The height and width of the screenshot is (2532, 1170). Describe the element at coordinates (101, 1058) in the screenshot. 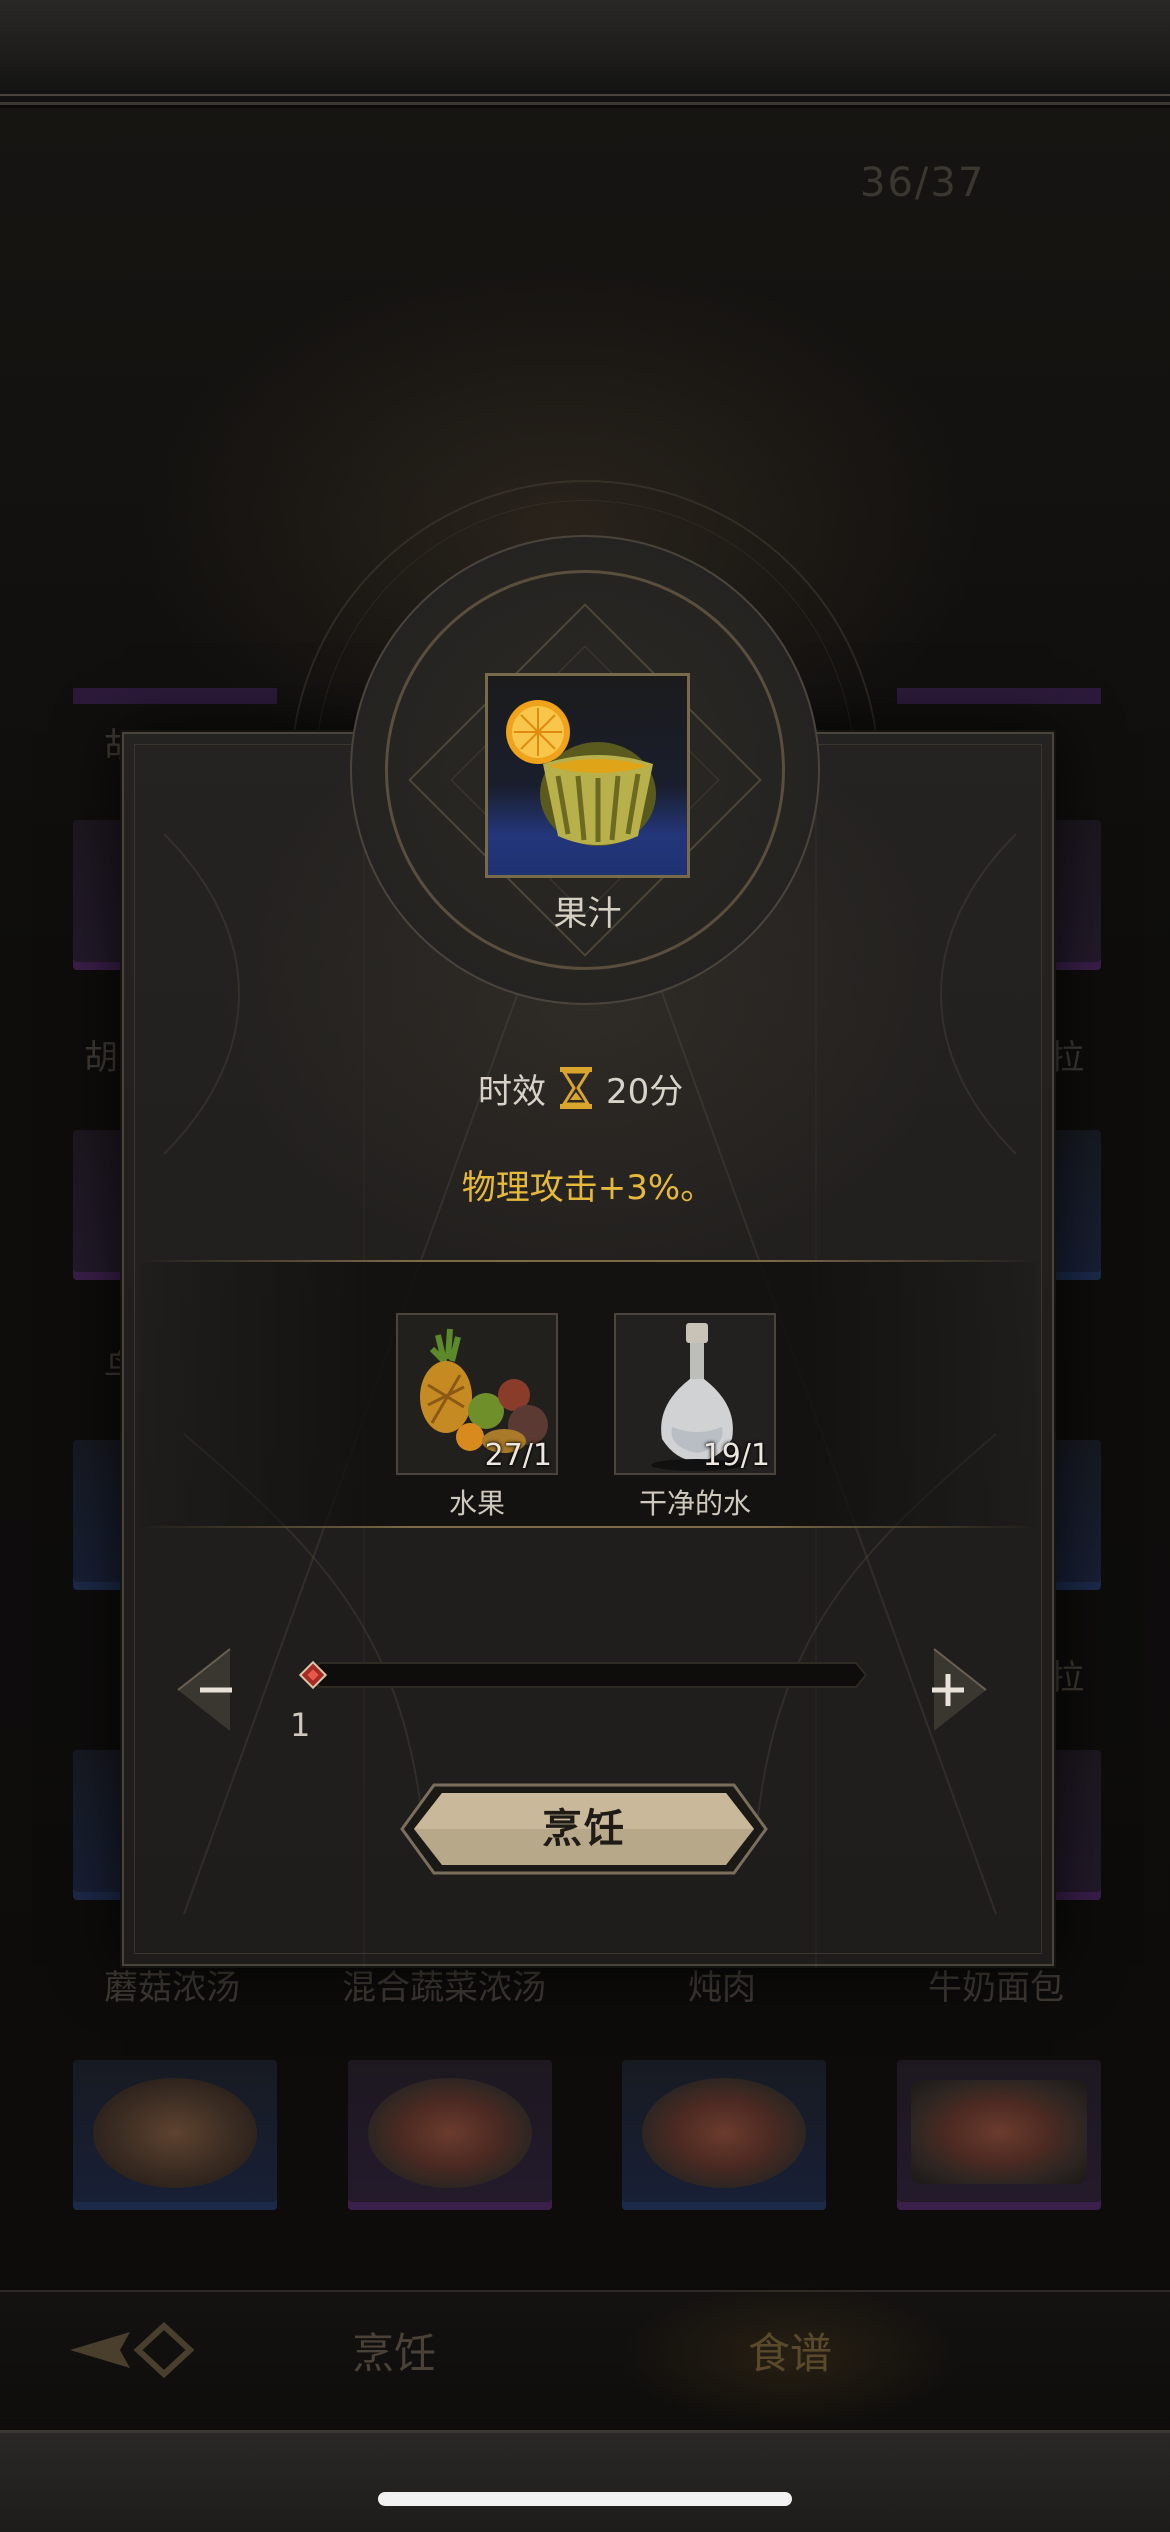

I see `bg-card-label: 胡` at that location.